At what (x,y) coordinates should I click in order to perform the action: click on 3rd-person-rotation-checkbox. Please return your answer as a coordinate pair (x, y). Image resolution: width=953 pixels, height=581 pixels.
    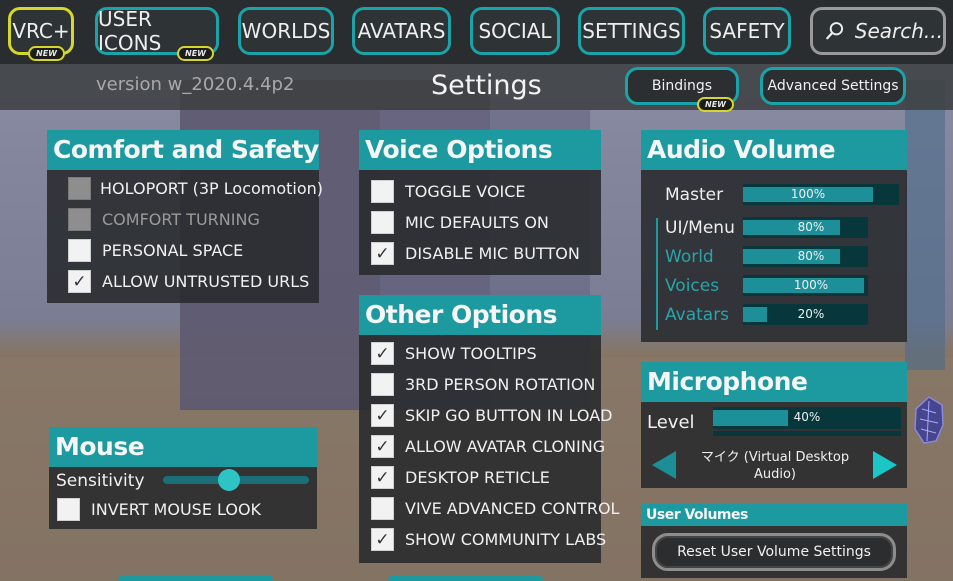
    Looking at the image, I should click on (382, 384).